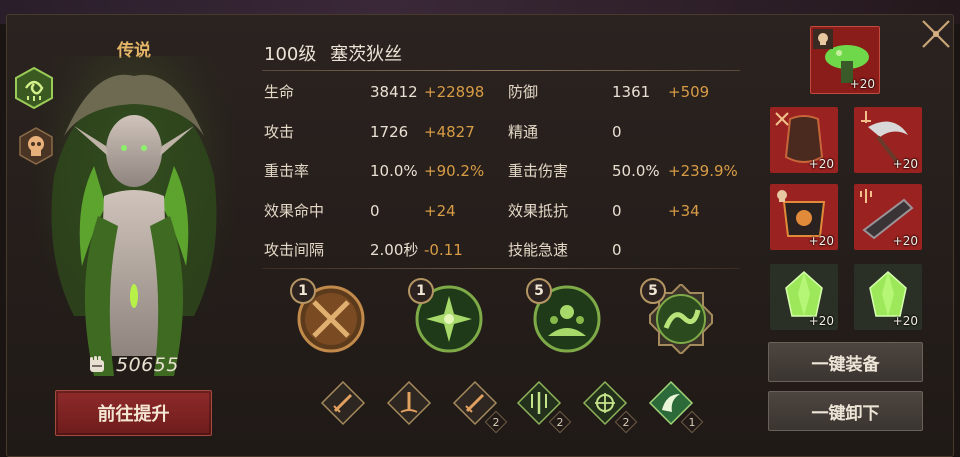  I want to click on equip-slot-gem-2: +20, so click(888, 297).